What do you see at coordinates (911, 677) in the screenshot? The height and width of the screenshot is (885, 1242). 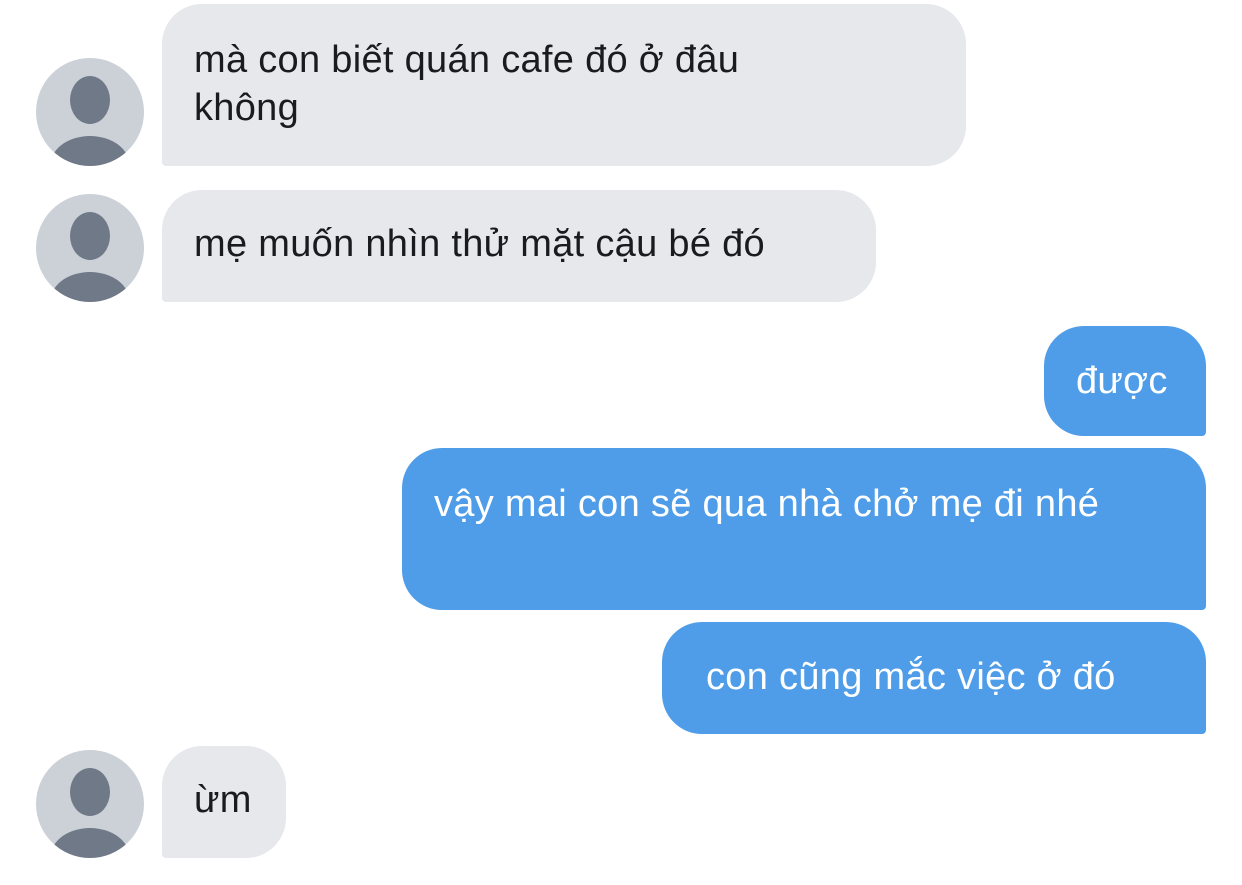 I see `message-text: con cũng mắc việc ở đó` at bounding box center [911, 677].